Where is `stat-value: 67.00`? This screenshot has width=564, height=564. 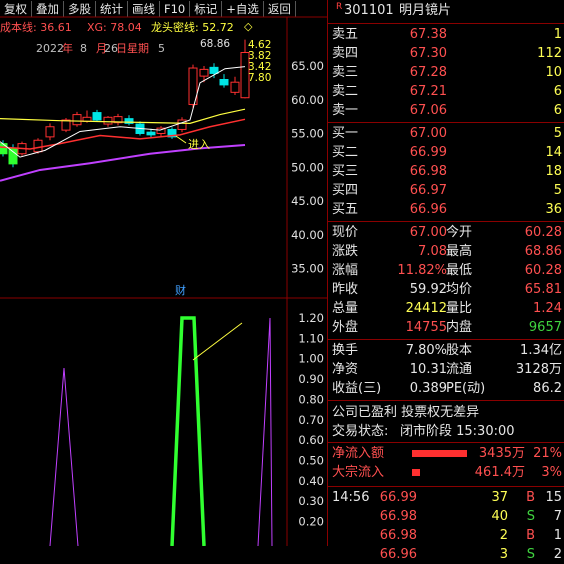
stat-value: 67.00 is located at coordinates (428, 232).